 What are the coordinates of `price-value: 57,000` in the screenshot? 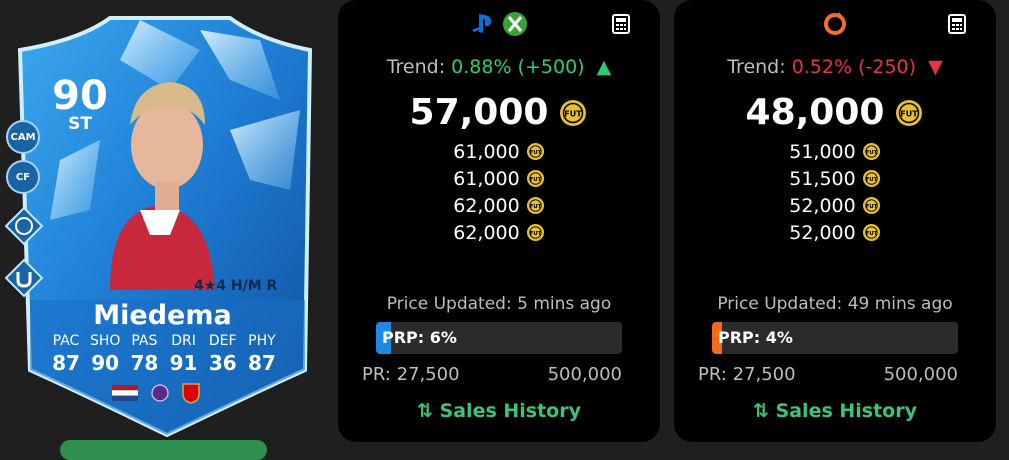 It's located at (479, 112).